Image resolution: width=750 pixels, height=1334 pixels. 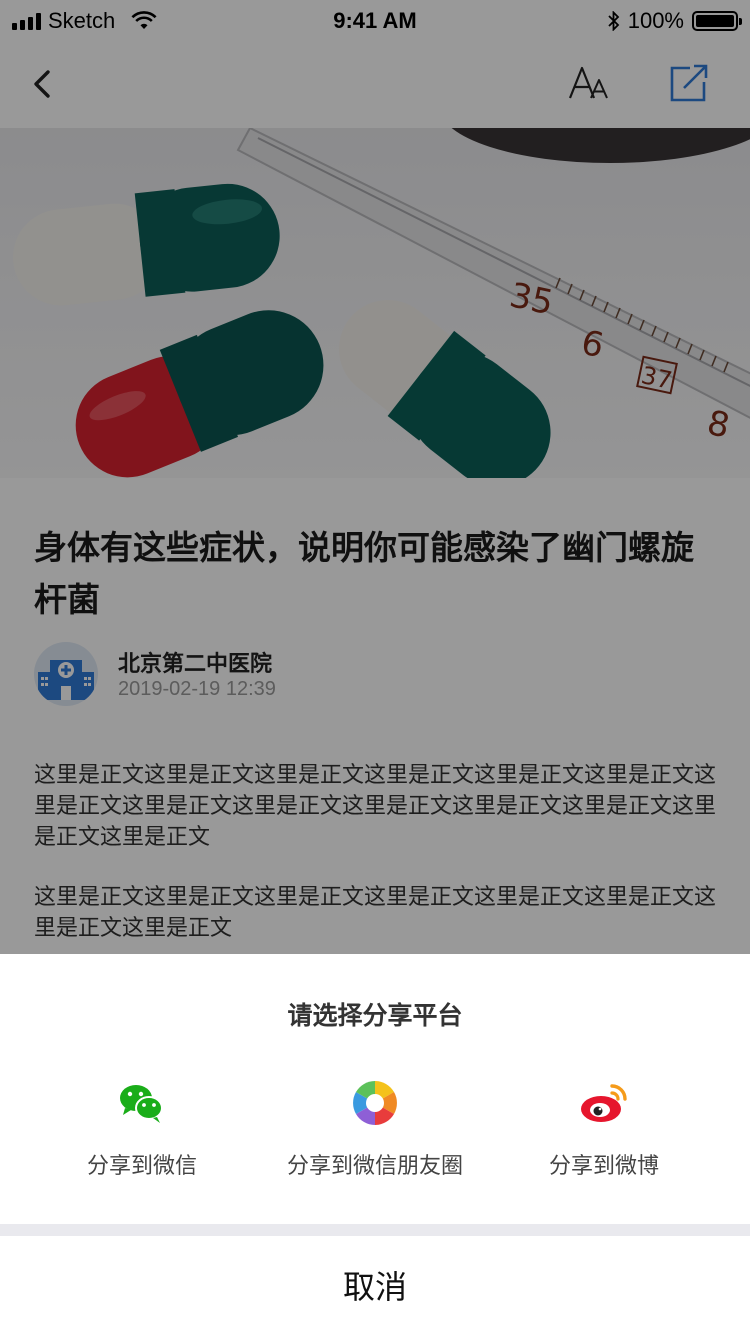 What do you see at coordinates (141, 1166) in the screenshot?
I see `share-wechat-label: 分享到微信` at bounding box center [141, 1166].